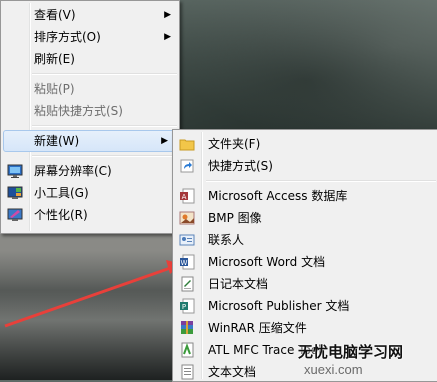 The width and height of the screenshot is (437, 382). Describe the element at coordinates (61, 215) in the screenshot. I see `menu-item-label: 个性化(R)` at that location.